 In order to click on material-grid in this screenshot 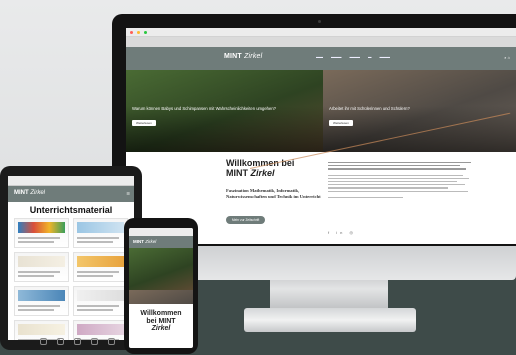, I will do `click(71, 279)`.